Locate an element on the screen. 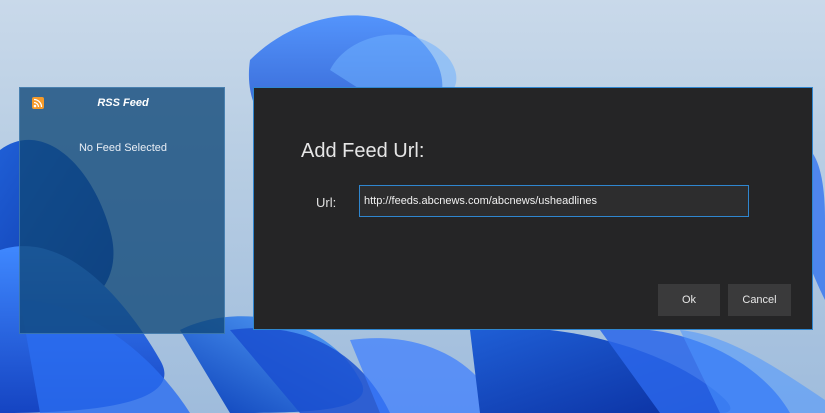 This screenshot has width=825, height=413. rss-widget-title: RSS Feed is located at coordinates (123, 103).